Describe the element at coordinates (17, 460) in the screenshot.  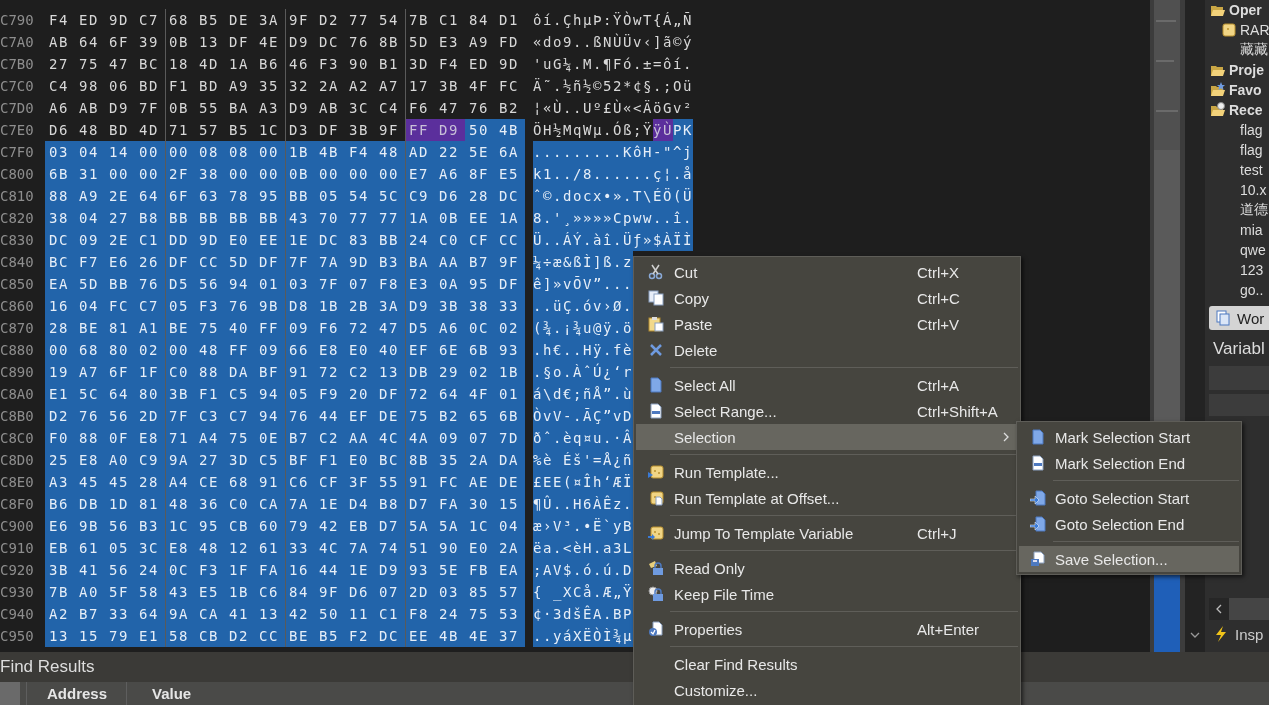
I see `address-label: C8D0` at that location.